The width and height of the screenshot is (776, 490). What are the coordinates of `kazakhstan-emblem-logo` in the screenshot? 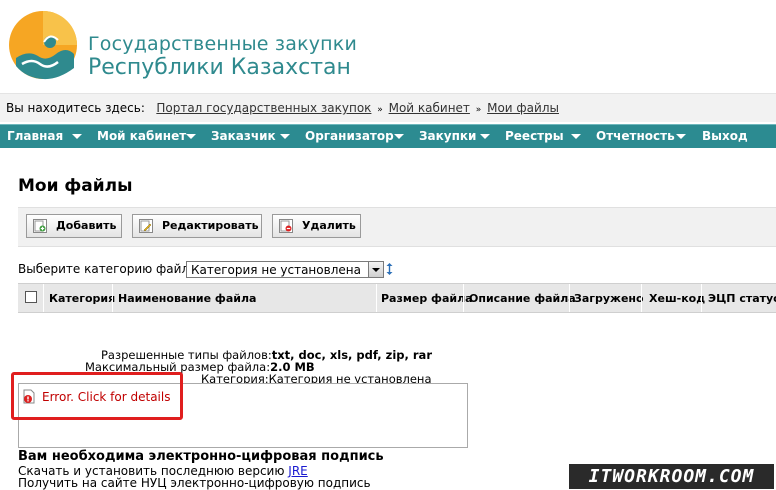 It's located at (43, 45).